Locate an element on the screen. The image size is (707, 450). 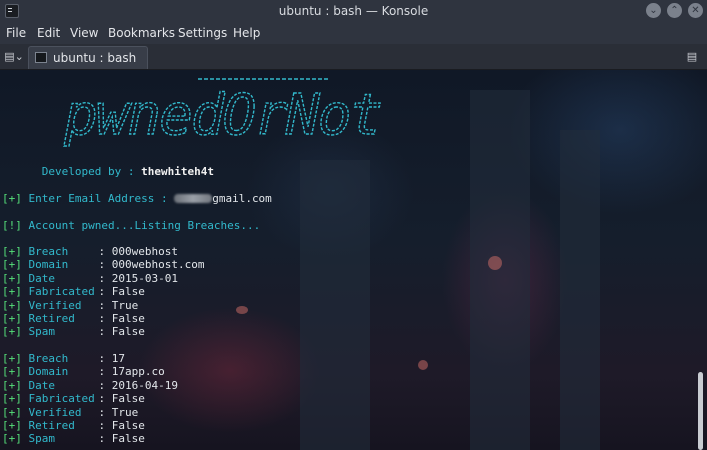
breach-field-row: [+] Breach: 17 is located at coordinates (63, 358).